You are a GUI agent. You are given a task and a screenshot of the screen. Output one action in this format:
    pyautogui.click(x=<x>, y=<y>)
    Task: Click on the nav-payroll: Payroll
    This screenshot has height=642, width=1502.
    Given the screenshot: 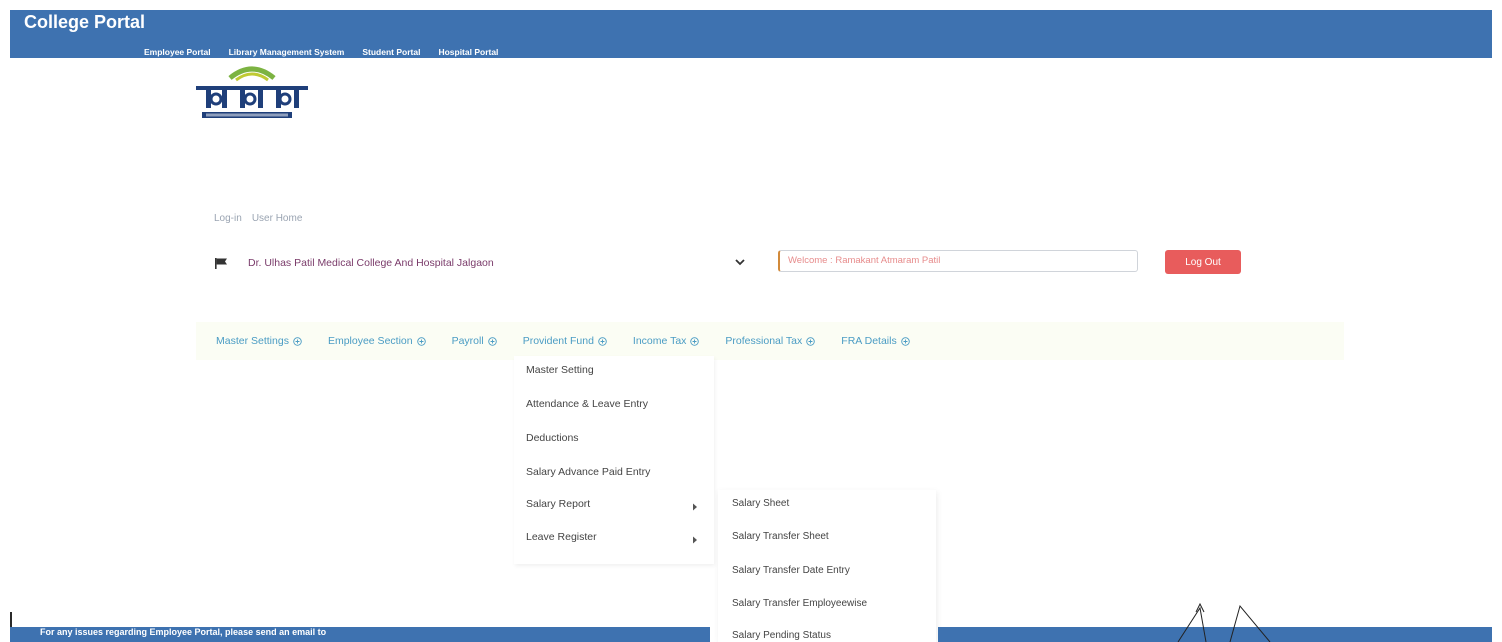 What is the action you would take?
    pyautogui.click(x=474, y=341)
    